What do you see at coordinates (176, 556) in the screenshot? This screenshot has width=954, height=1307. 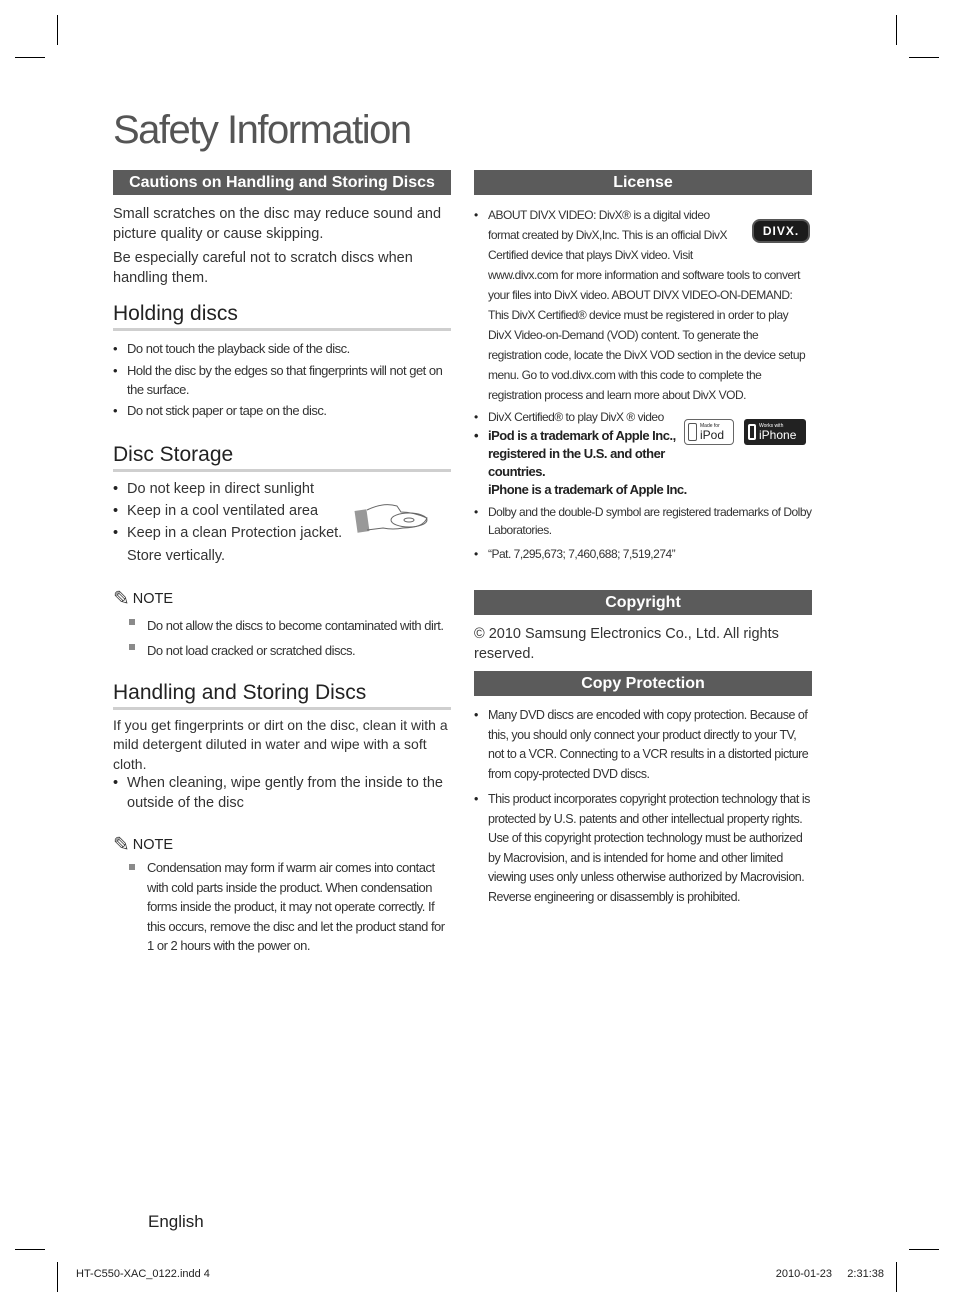 I see `storage-extra: Store vertically.` at bounding box center [176, 556].